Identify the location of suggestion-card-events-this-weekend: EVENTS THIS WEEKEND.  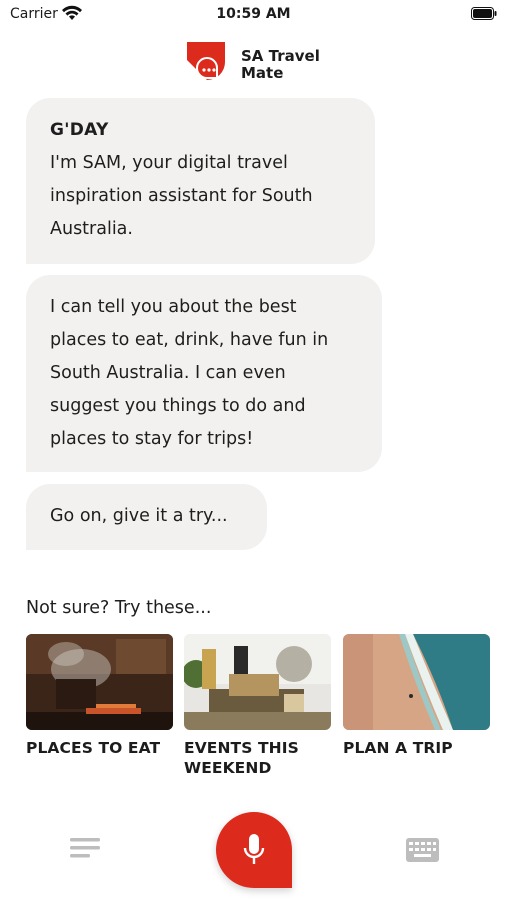
(257, 706).